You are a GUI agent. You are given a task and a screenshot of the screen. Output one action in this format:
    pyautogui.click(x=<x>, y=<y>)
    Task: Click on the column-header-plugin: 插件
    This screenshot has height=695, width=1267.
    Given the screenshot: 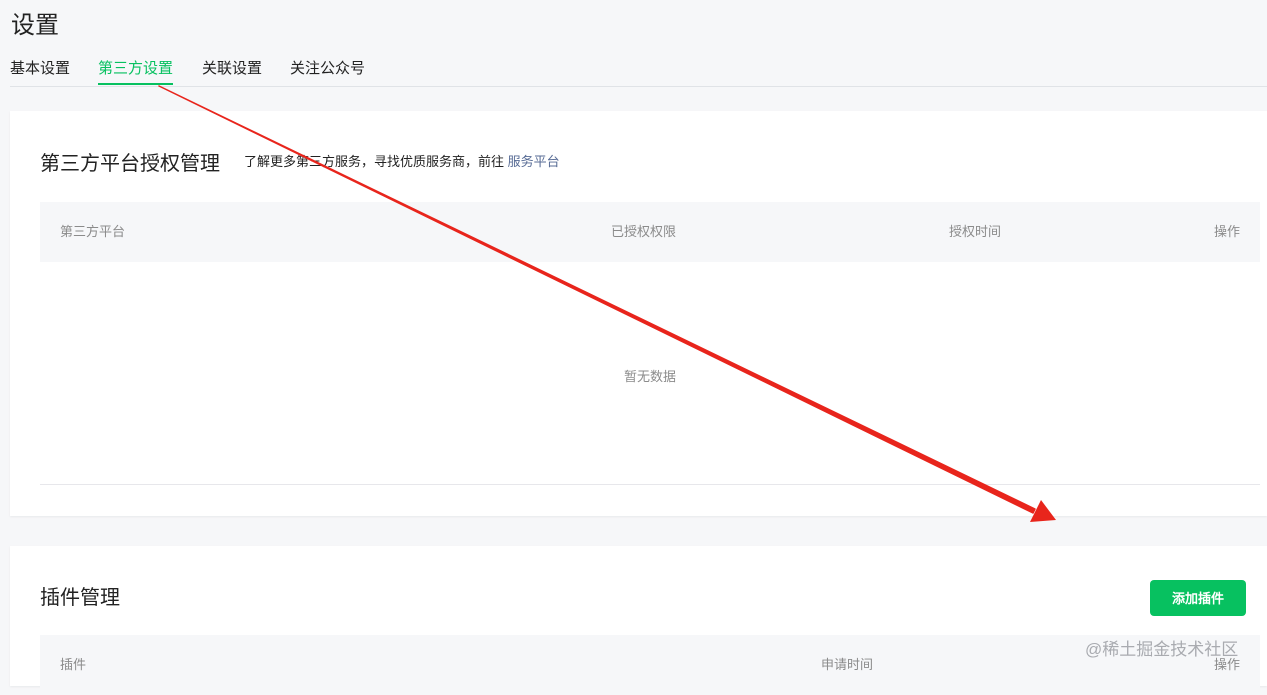 What is the action you would take?
    pyautogui.click(x=73, y=664)
    